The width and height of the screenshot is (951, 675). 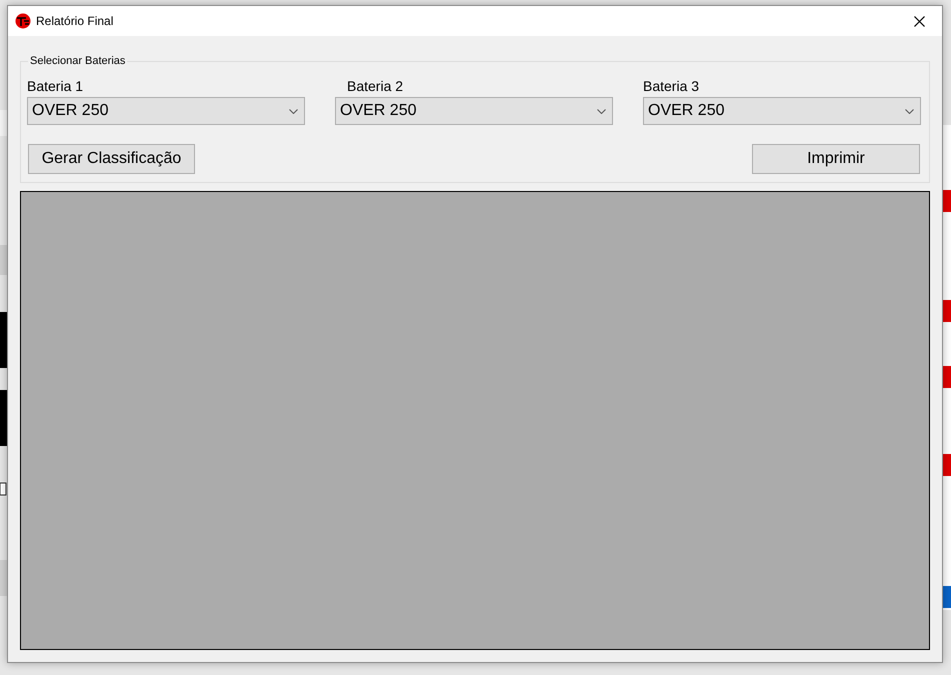 What do you see at coordinates (919, 21) in the screenshot?
I see `close-icon` at bounding box center [919, 21].